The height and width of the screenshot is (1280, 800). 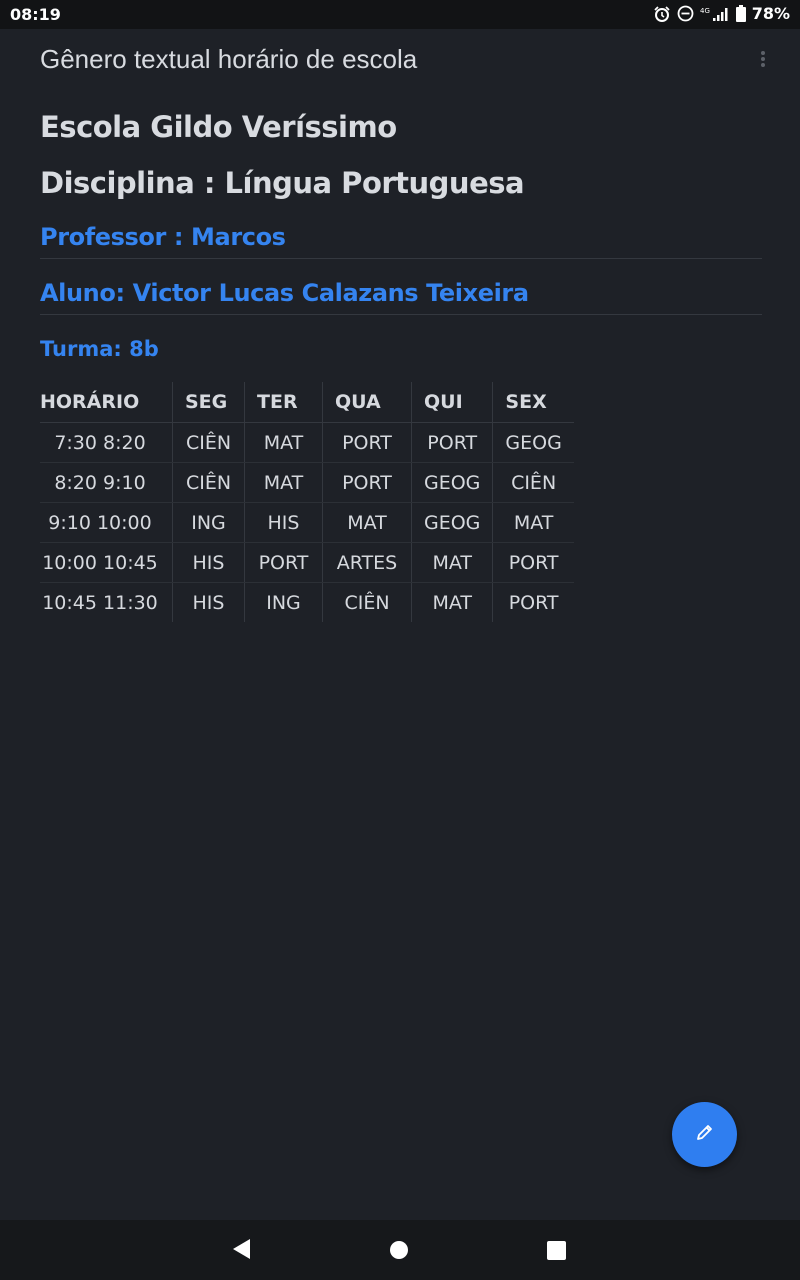 I want to click on column-header-mon: SEG, so click(x=208, y=402).